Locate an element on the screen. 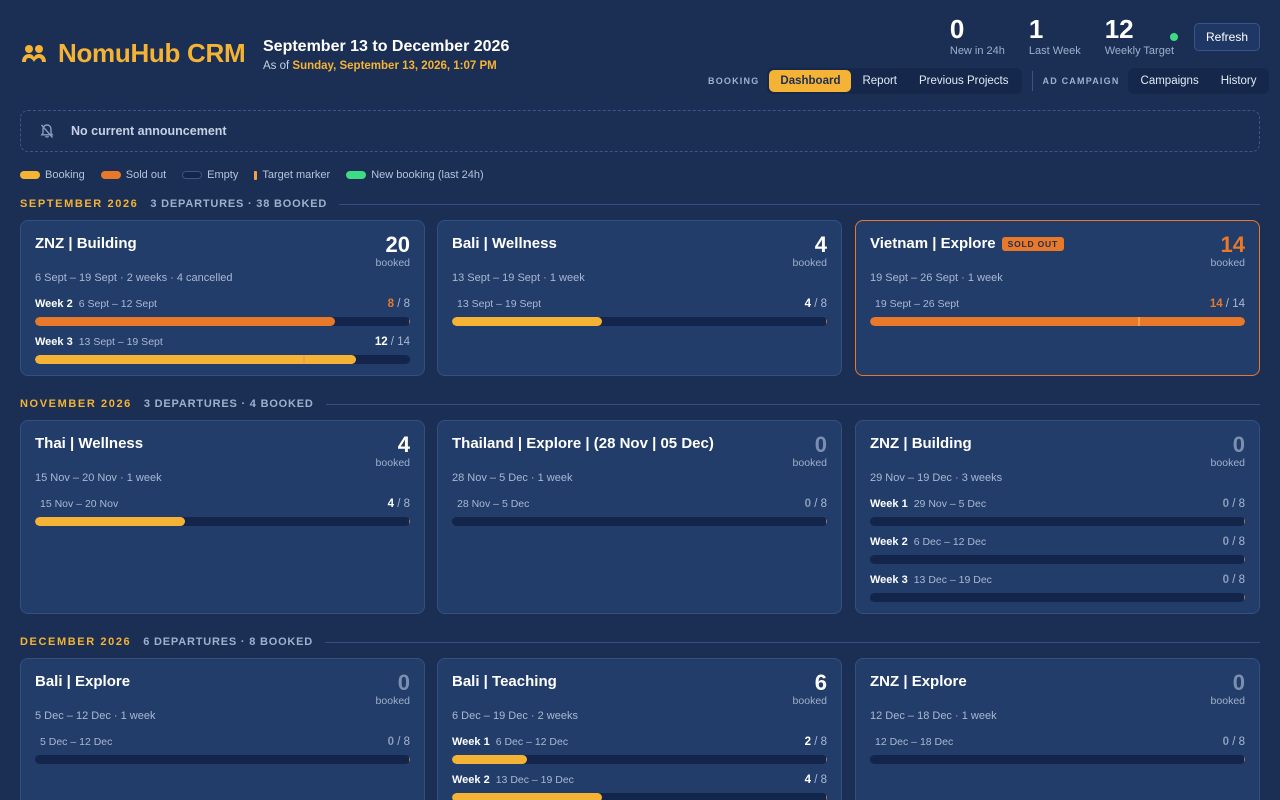  week-name: Week 2 is located at coordinates (54, 304).